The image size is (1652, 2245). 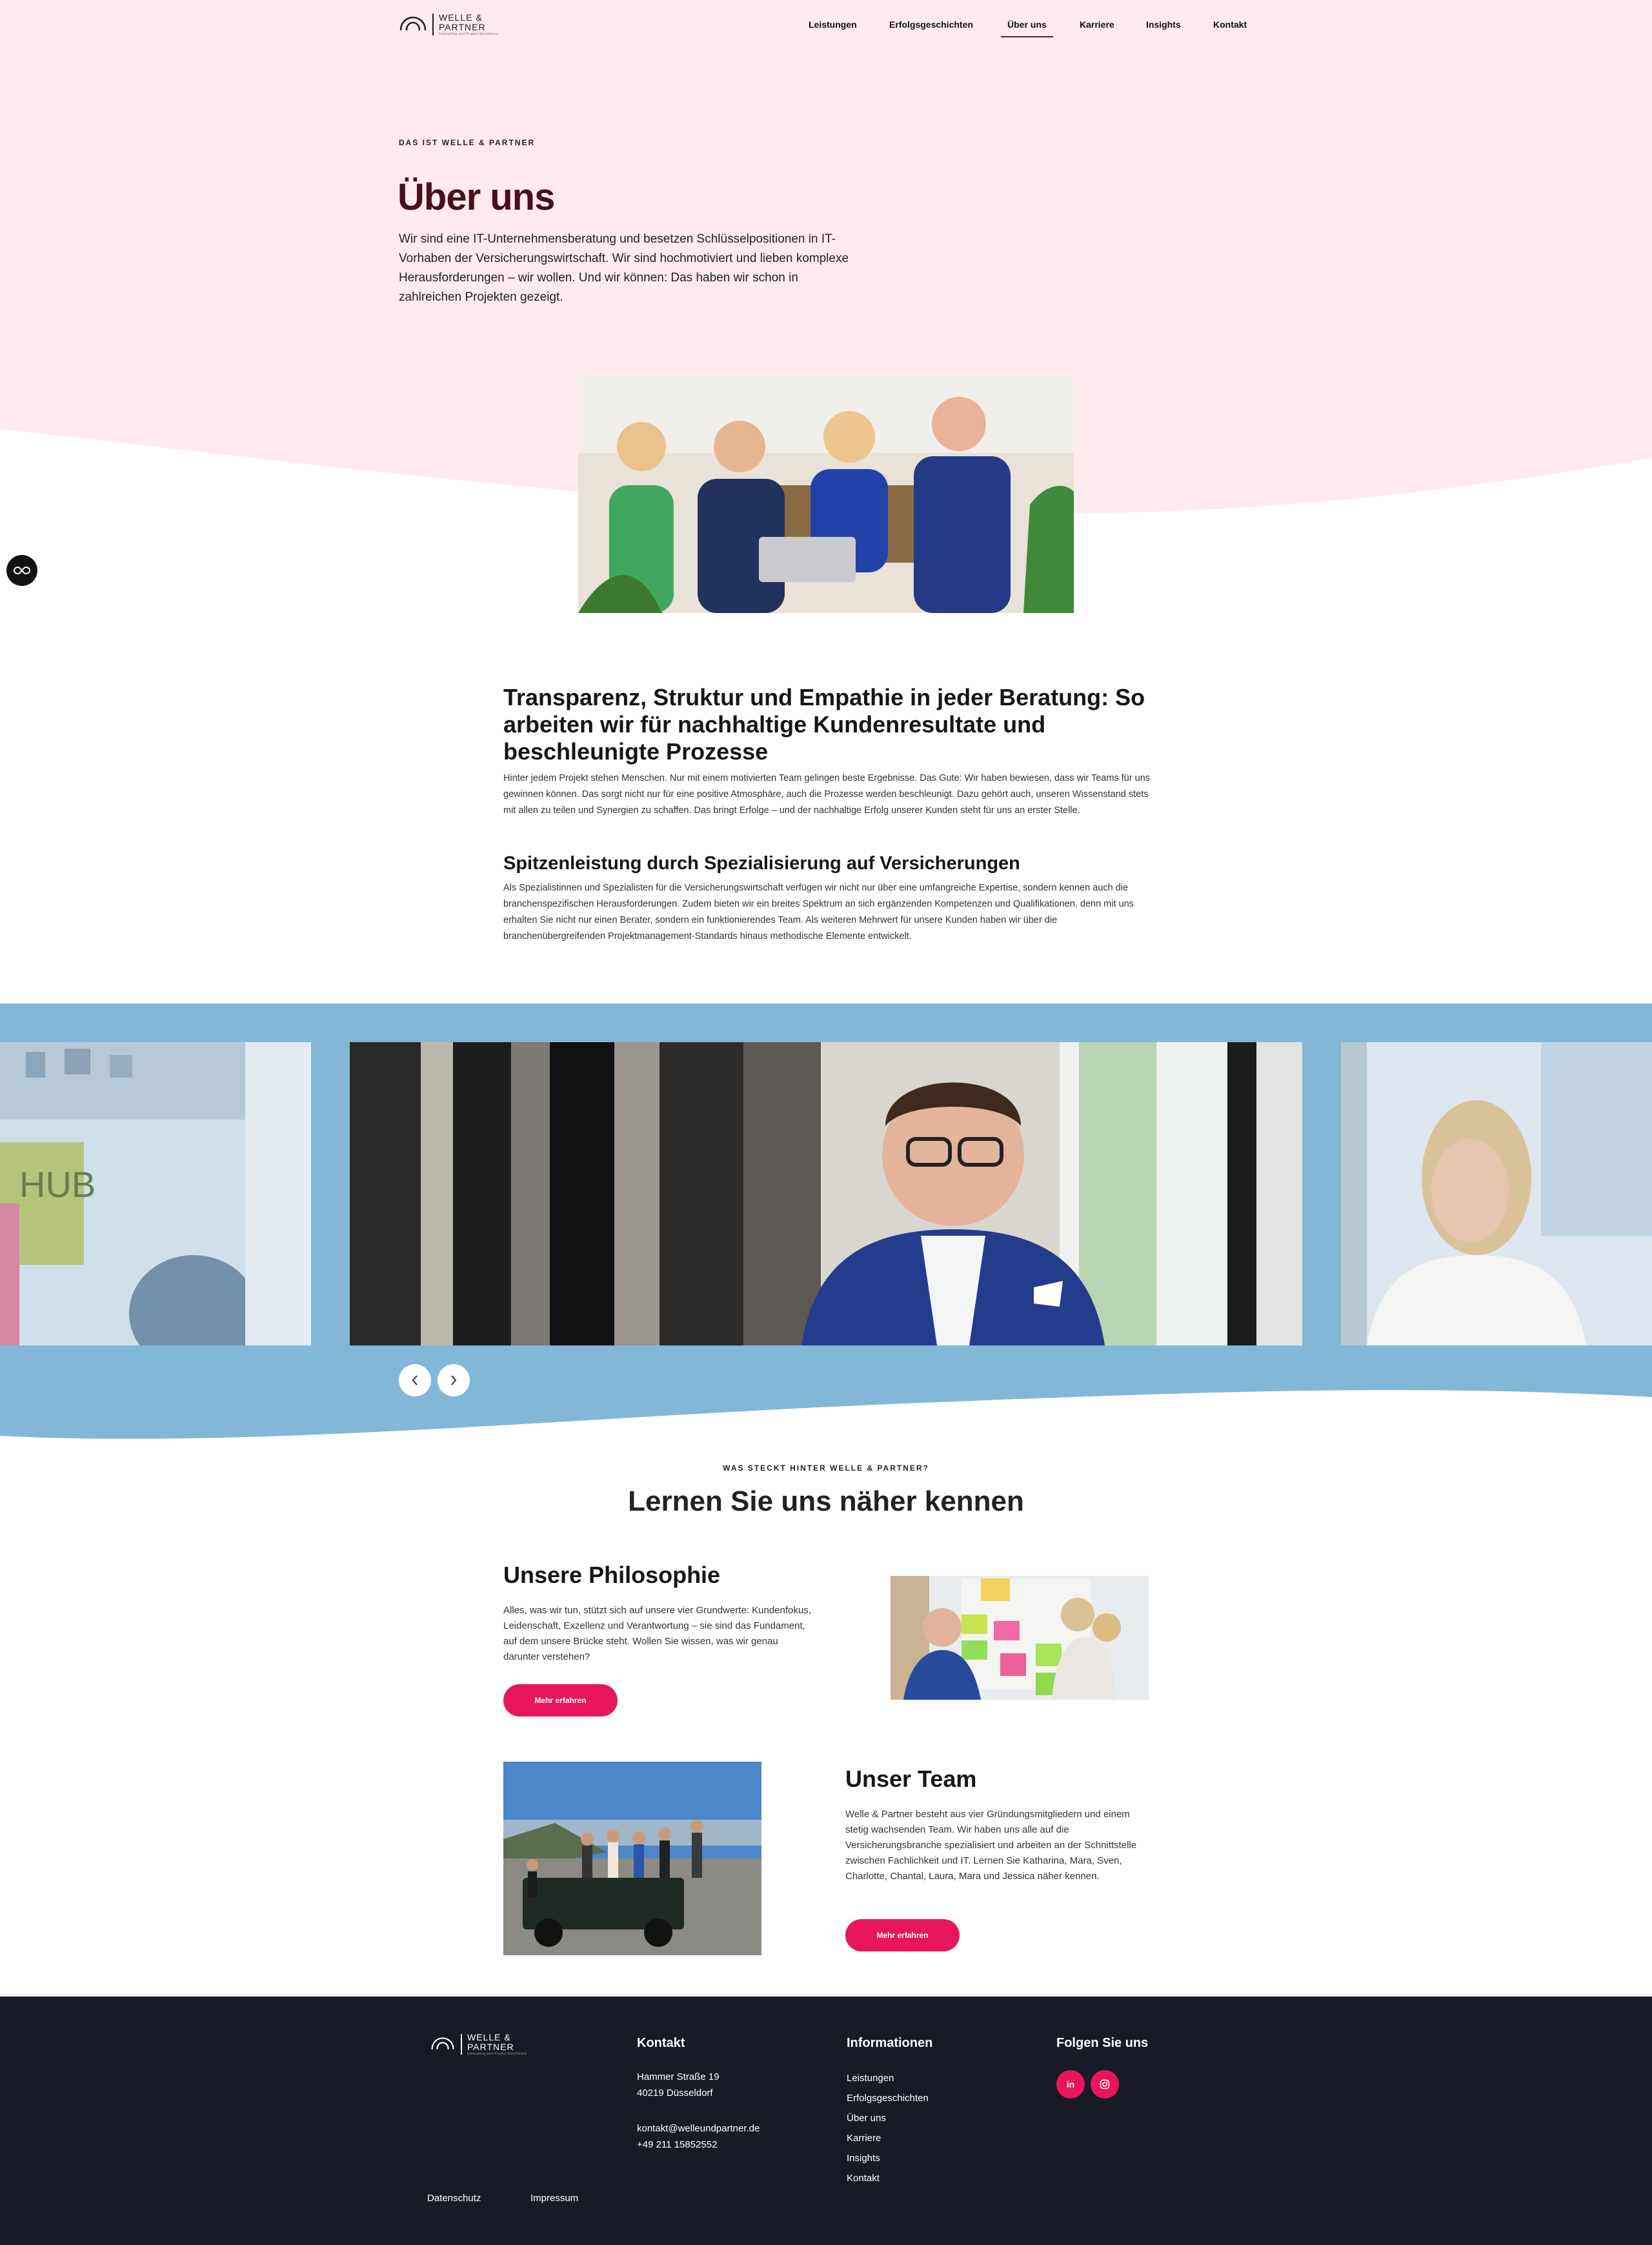 I want to click on linkedin-button: in, so click(x=1070, y=2084).